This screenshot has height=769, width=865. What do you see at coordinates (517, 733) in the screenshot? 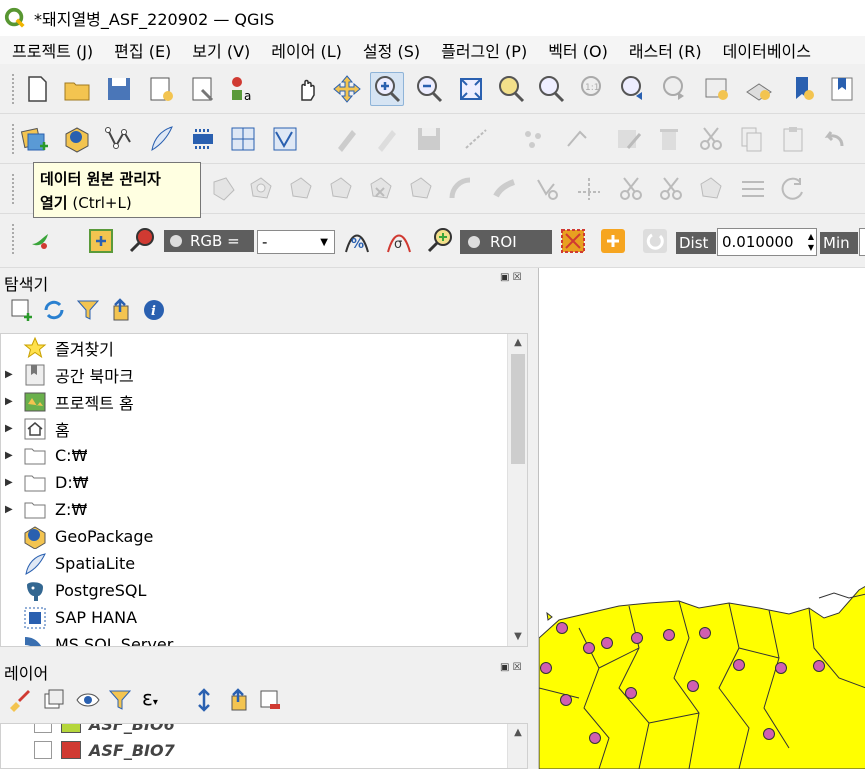
I see `scroll-up-icon: ▲` at bounding box center [517, 733].